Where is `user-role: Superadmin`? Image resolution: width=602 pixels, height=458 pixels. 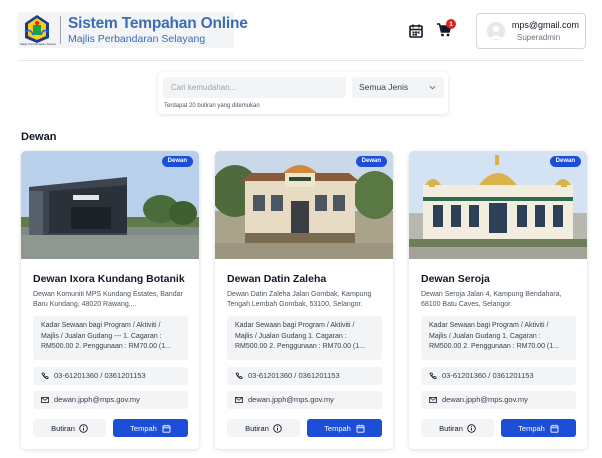 user-role: Superadmin is located at coordinates (539, 37).